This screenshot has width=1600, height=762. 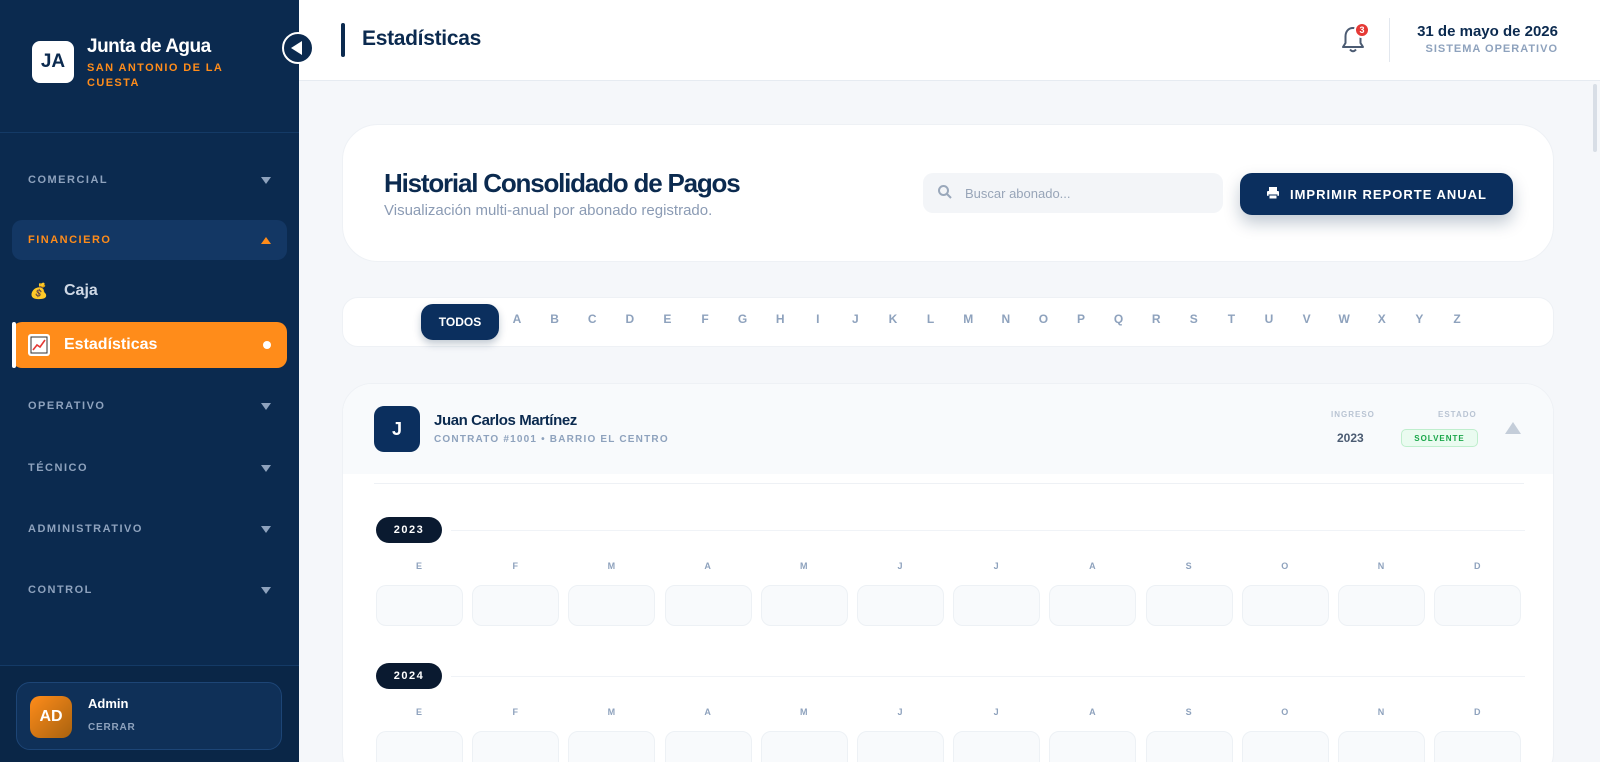 What do you see at coordinates (298, 48) in the screenshot?
I see `collapse-sidebar-button` at bounding box center [298, 48].